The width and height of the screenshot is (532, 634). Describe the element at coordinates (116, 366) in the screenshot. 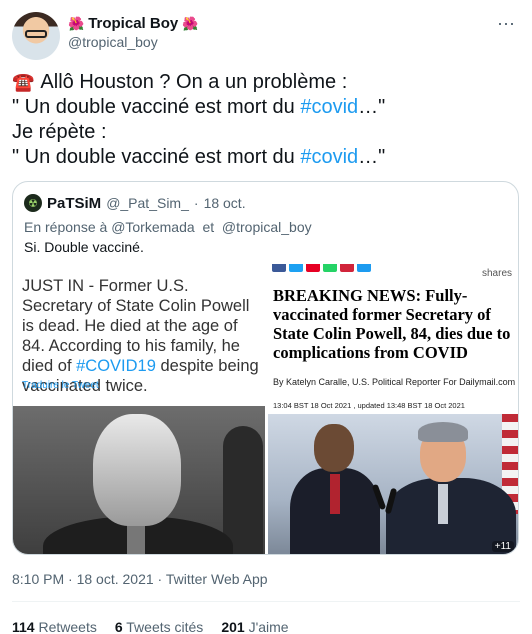

I see `screenshot-hashtag: #COVID19` at that location.